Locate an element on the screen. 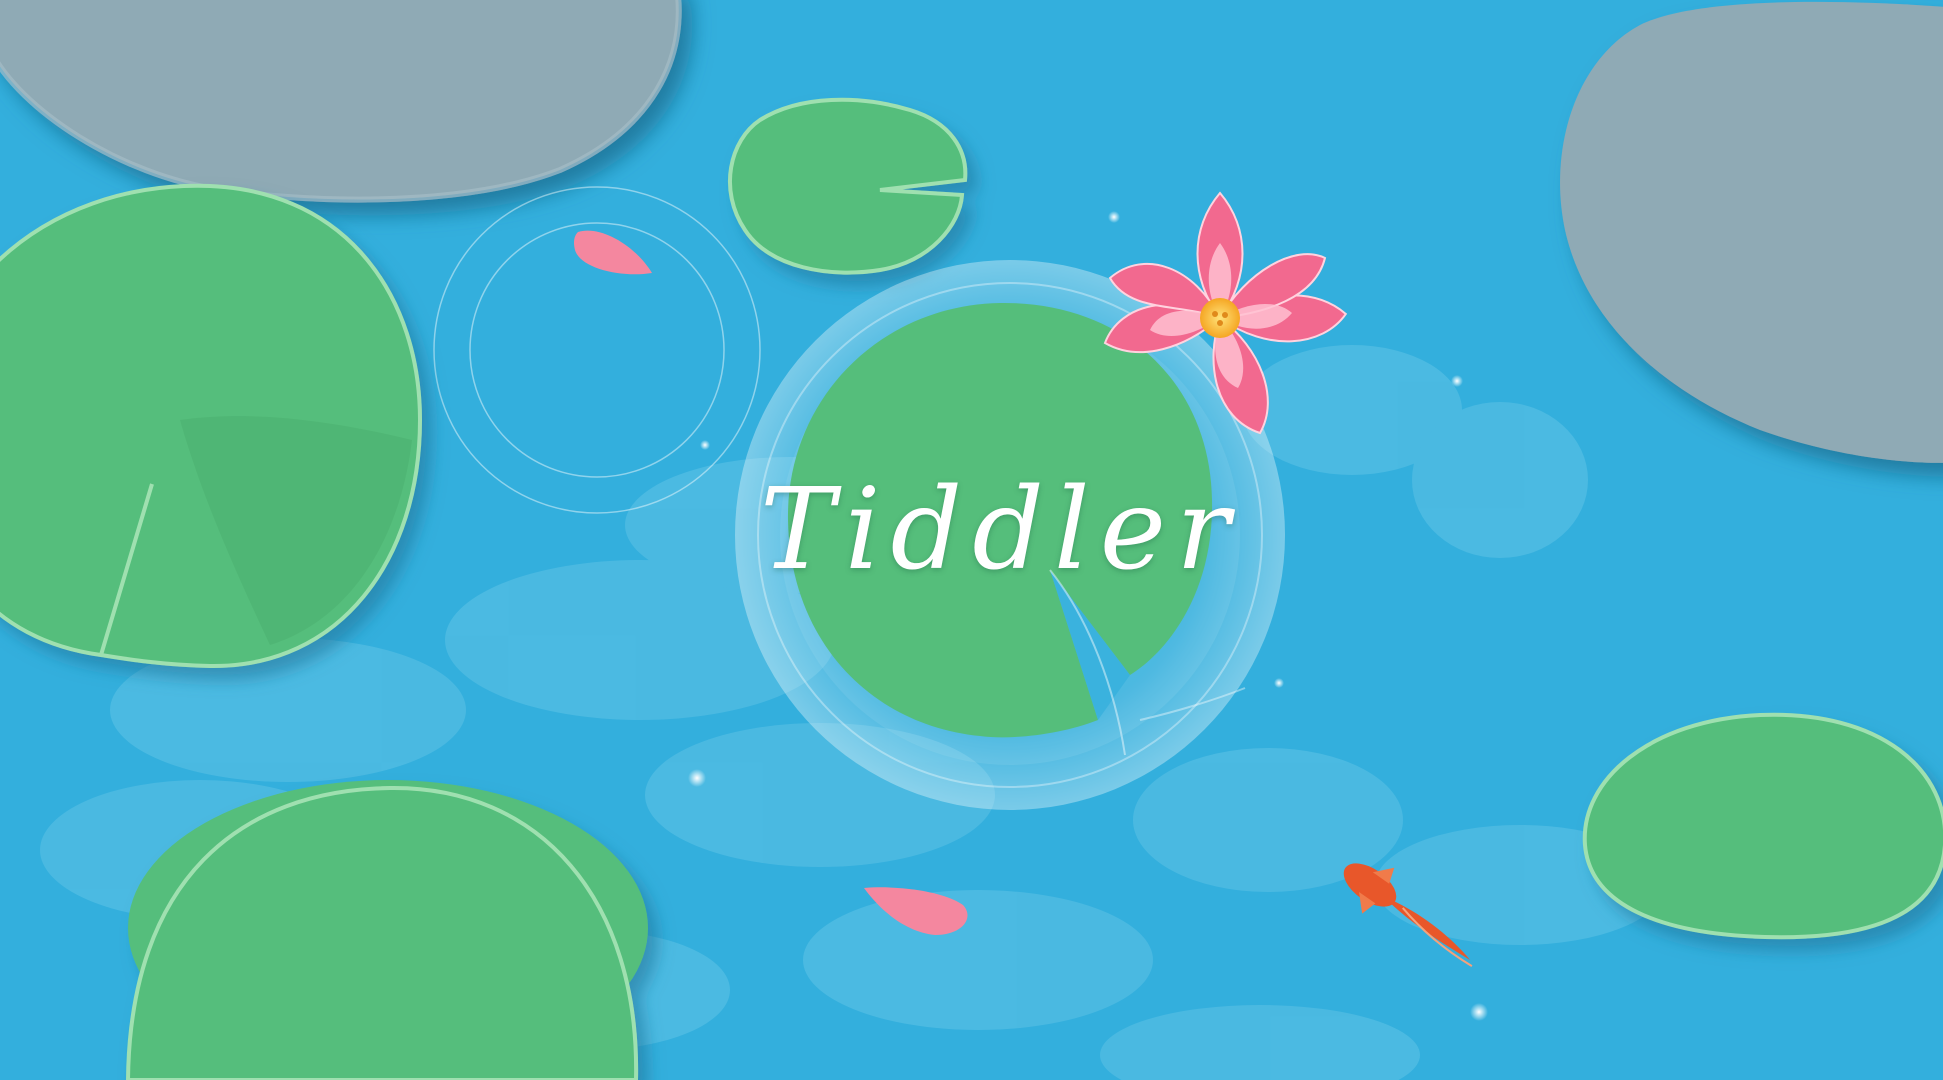 The height and width of the screenshot is (1080, 1943). lily-pad-bottom-left is located at coordinates (386, 930).